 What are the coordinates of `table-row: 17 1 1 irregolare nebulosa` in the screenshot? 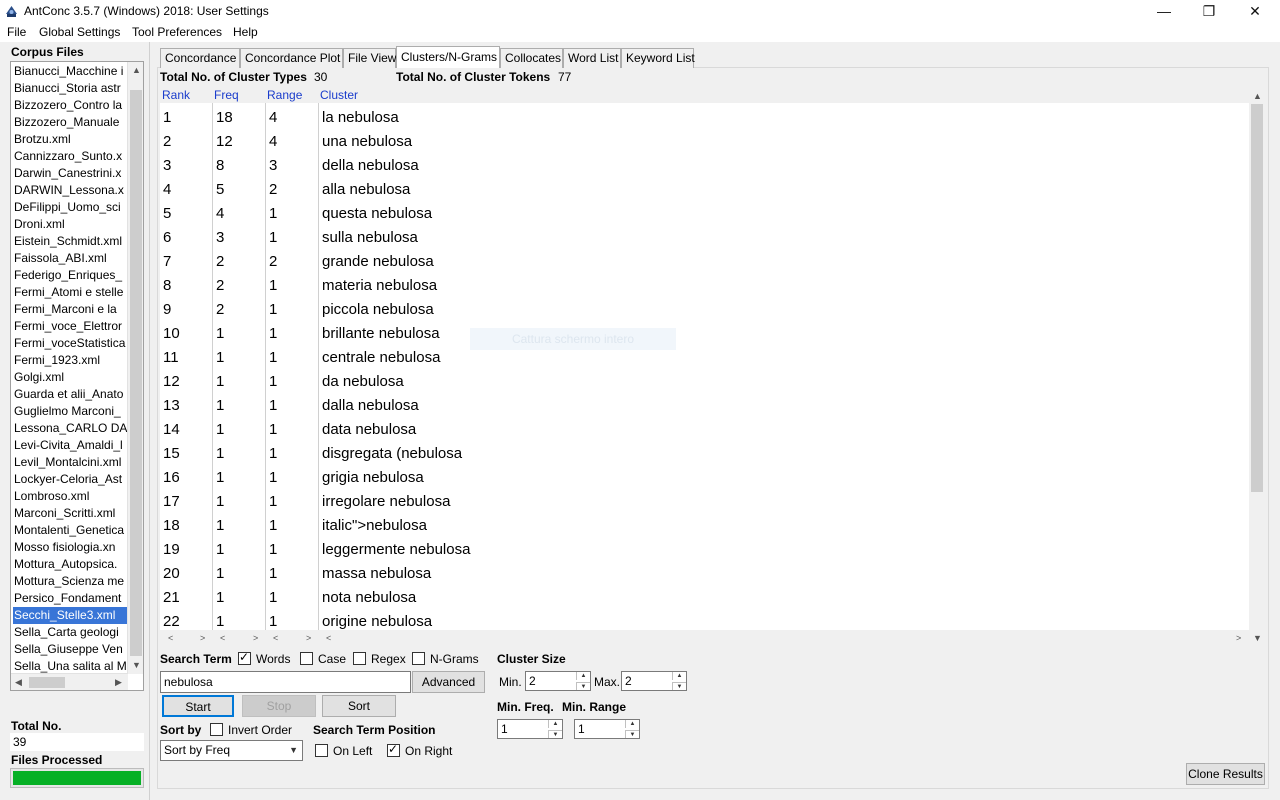 It's located at (704, 502).